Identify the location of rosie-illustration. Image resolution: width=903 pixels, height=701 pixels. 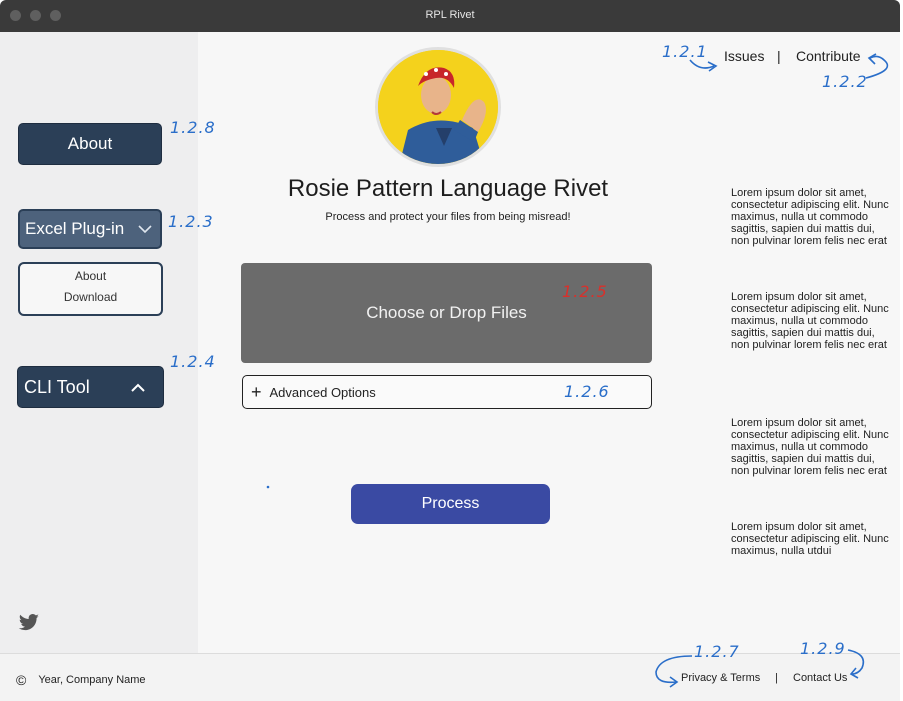
(438, 107).